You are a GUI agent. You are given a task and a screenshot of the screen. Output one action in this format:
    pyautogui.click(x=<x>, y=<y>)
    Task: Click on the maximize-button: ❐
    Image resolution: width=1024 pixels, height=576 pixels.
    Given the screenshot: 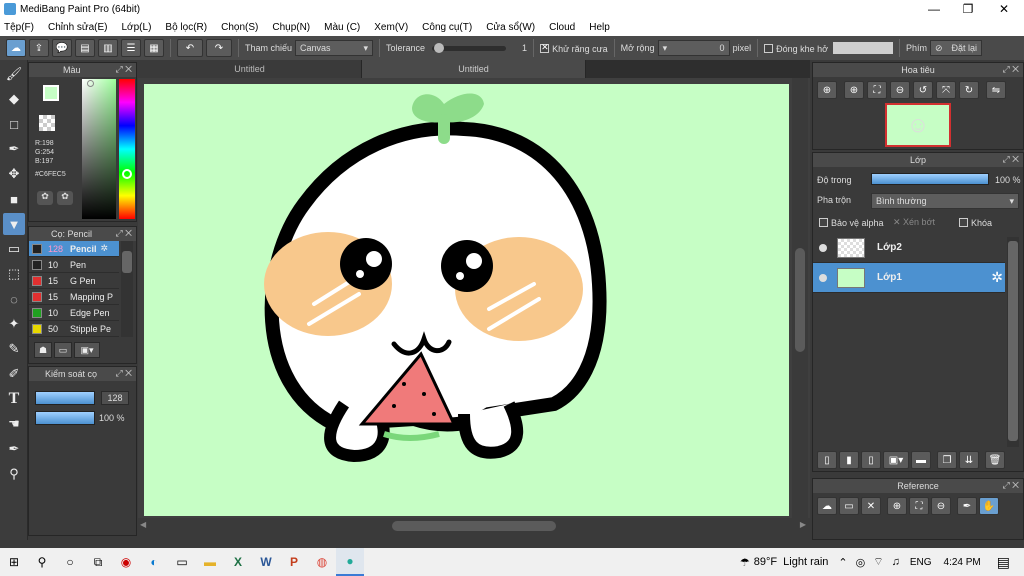 What is the action you would take?
    pyautogui.click(x=968, y=9)
    